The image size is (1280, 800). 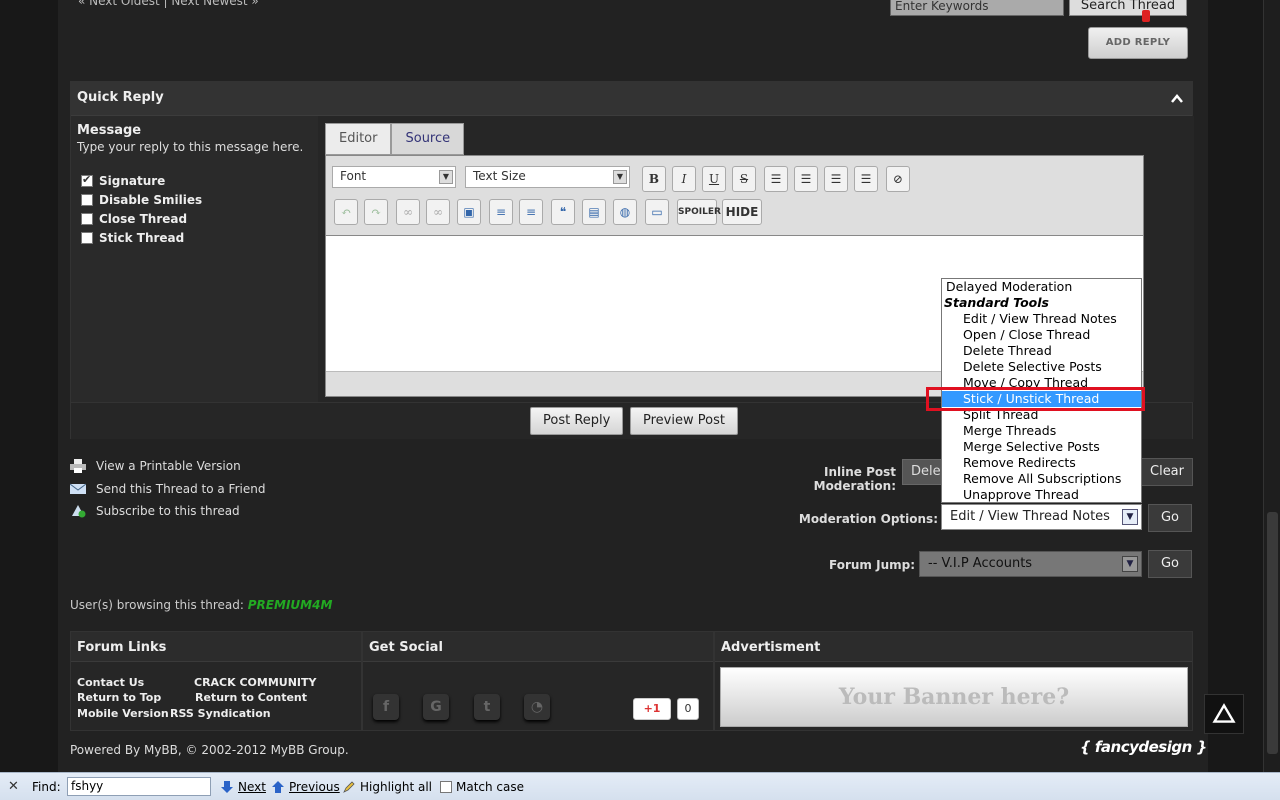 I want to click on align-right-icon: ☰, so click(x=836, y=179).